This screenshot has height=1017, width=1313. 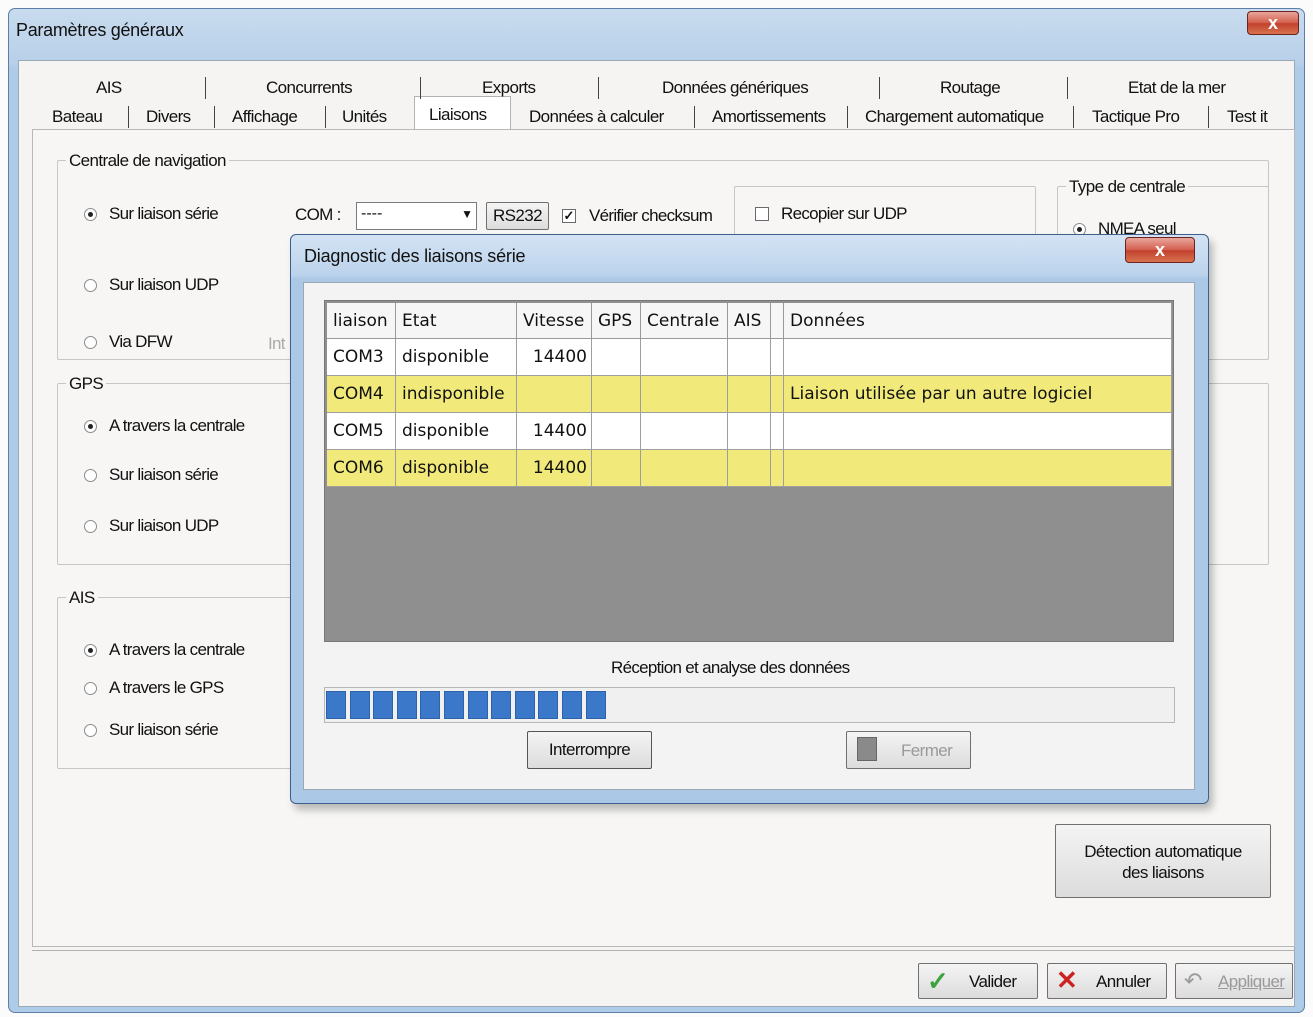 I want to click on valider-button: ✓ Valider, so click(x=978, y=981).